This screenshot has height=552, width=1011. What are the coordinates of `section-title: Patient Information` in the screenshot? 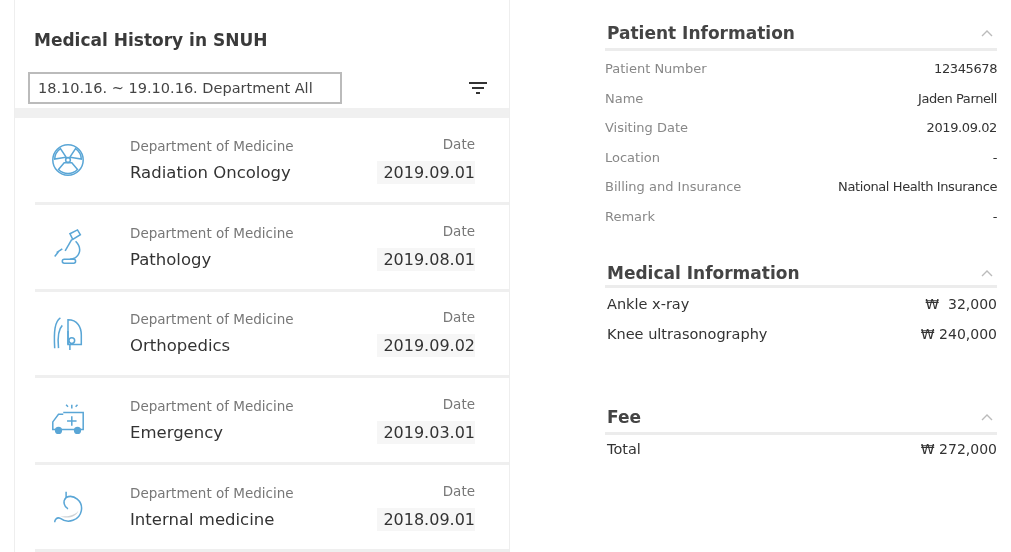 It's located at (701, 33).